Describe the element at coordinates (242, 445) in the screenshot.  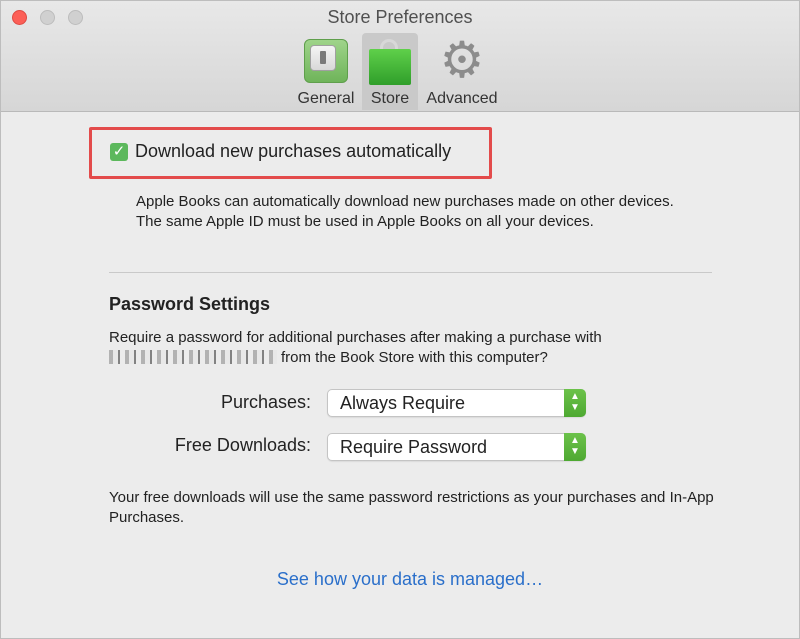
I see `free-downloads-label: Free Downloads:` at that location.